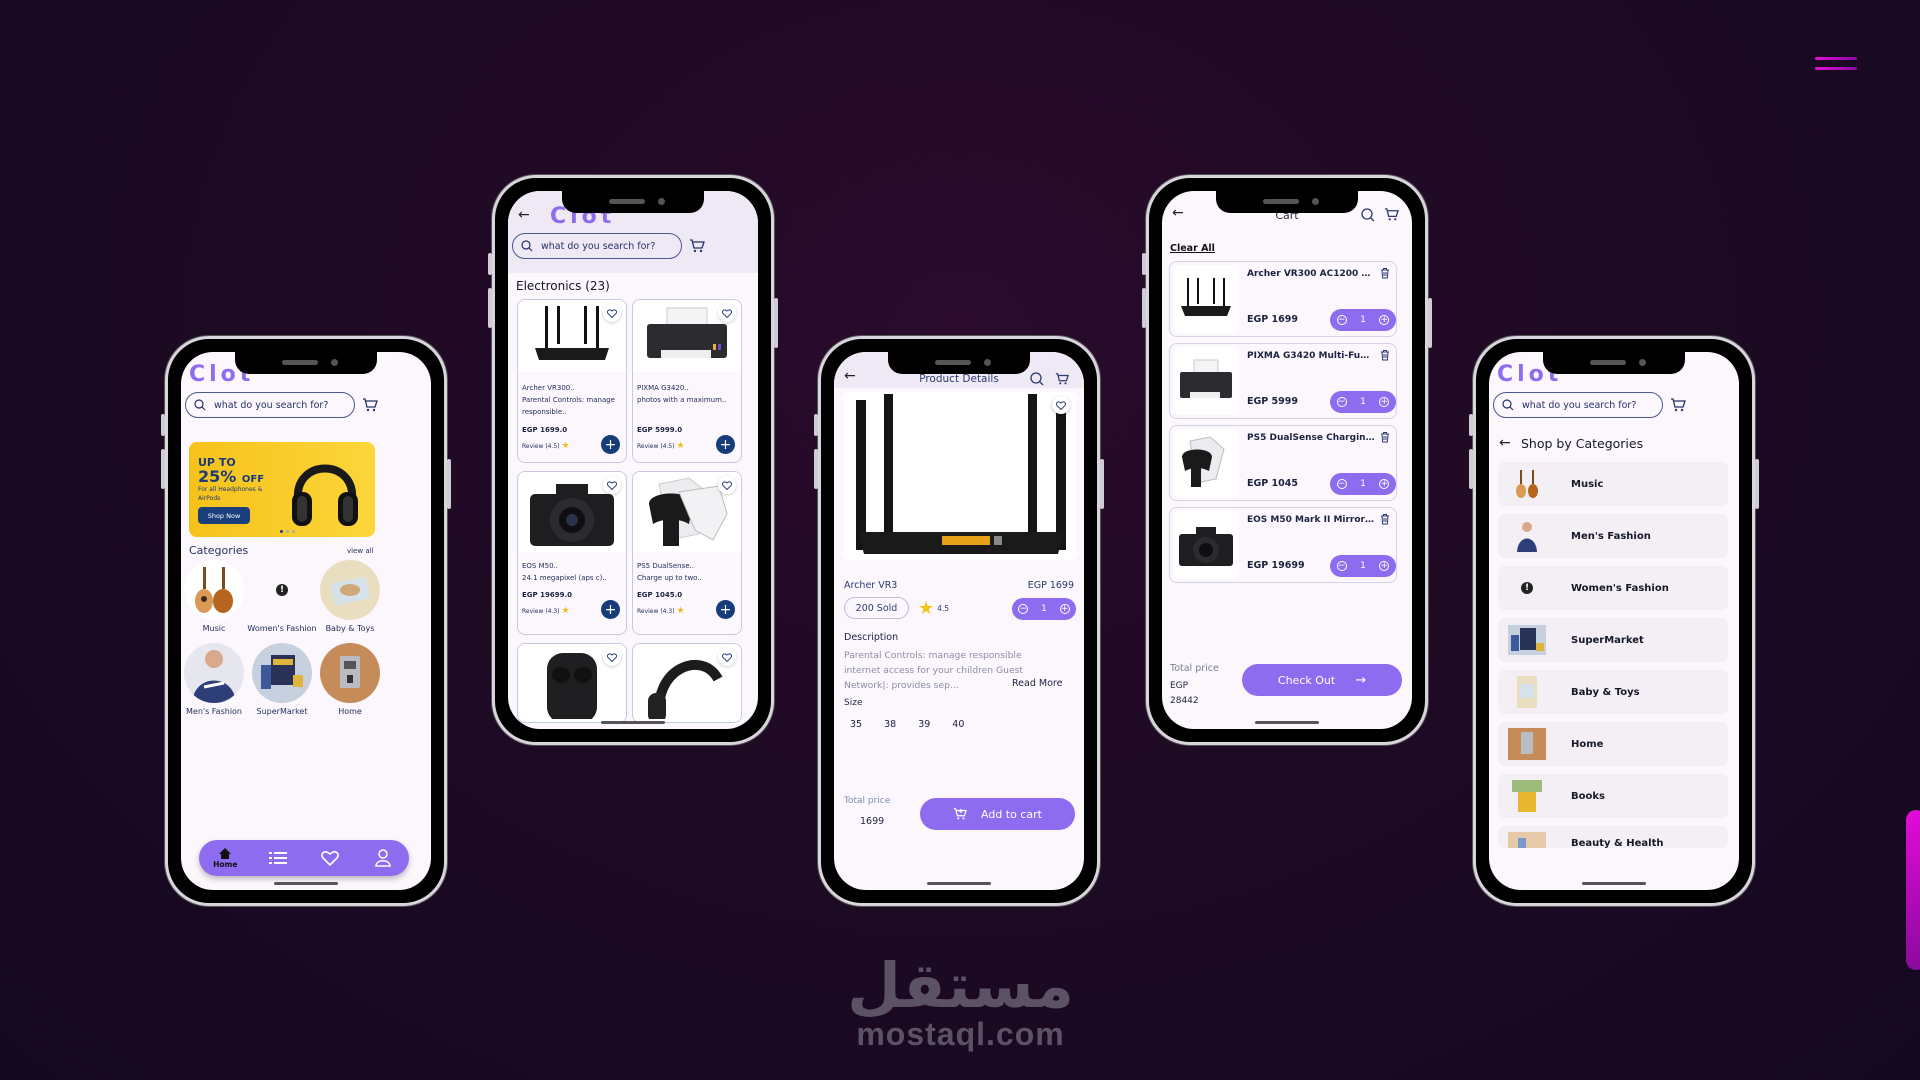 This screenshot has height=1080, width=1920. I want to click on category-row: Music, so click(1613, 484).